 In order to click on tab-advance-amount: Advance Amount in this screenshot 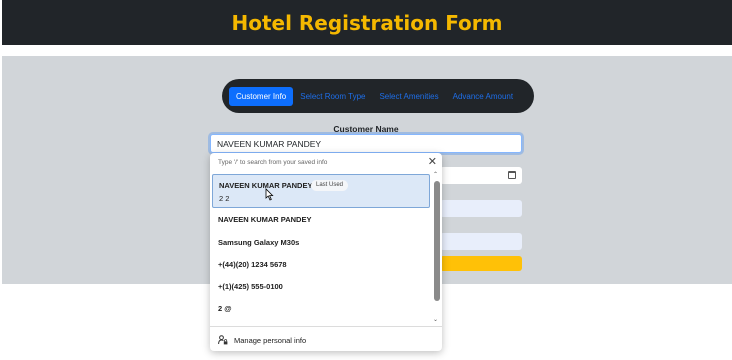, I will do `click(483, 96)`.